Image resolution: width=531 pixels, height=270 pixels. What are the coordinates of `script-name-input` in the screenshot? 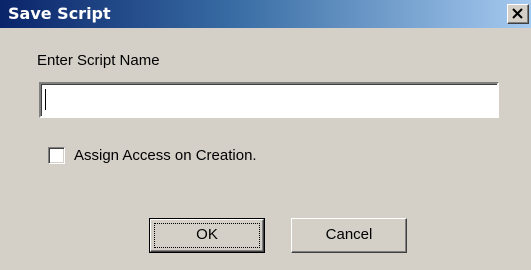 It's located at (269, 100).